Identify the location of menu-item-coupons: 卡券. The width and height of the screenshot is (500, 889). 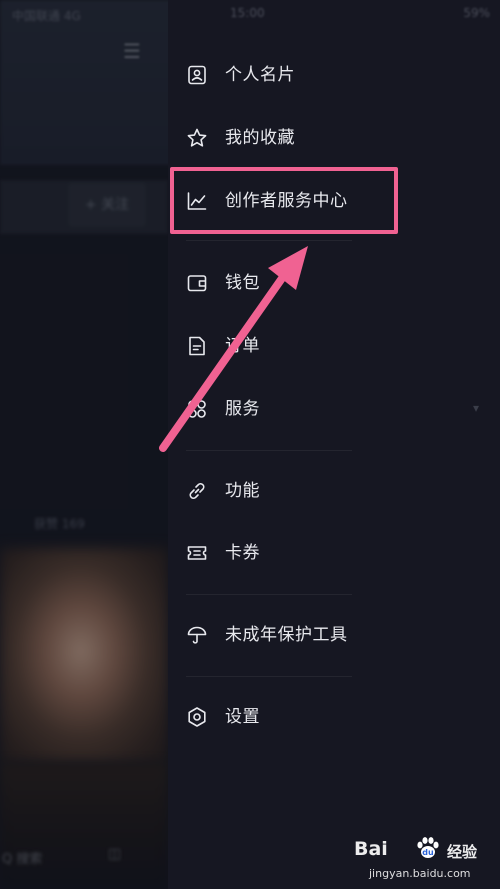
(334, 553).